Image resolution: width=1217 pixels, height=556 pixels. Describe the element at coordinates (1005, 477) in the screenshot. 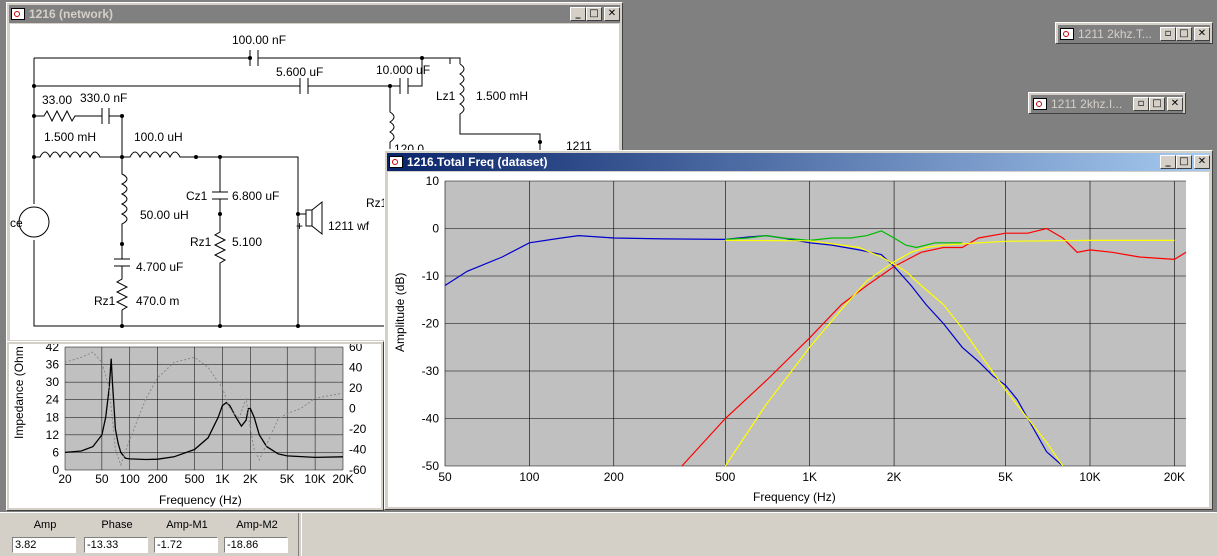

I see `freq-x-tick: 5K` at that location.